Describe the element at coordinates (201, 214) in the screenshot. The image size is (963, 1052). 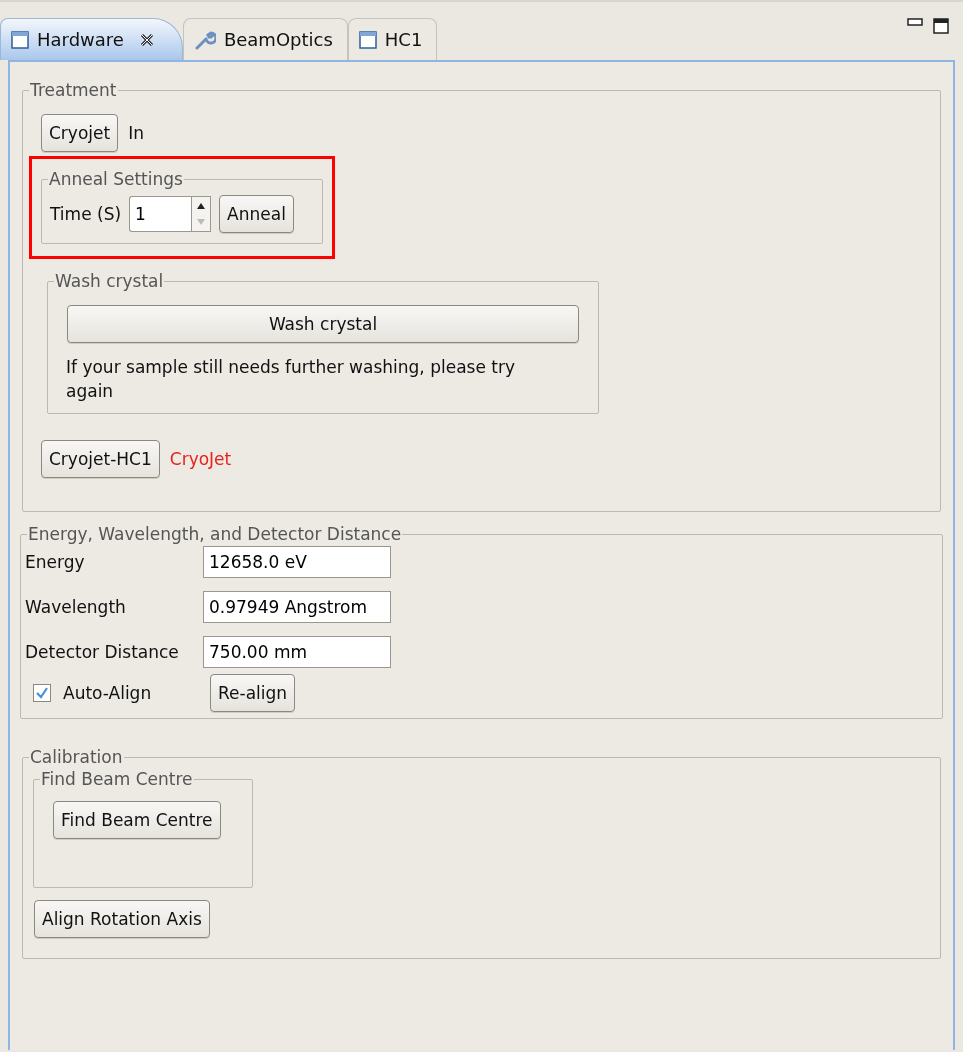
I see `spinner-arrows-icon` at that location.